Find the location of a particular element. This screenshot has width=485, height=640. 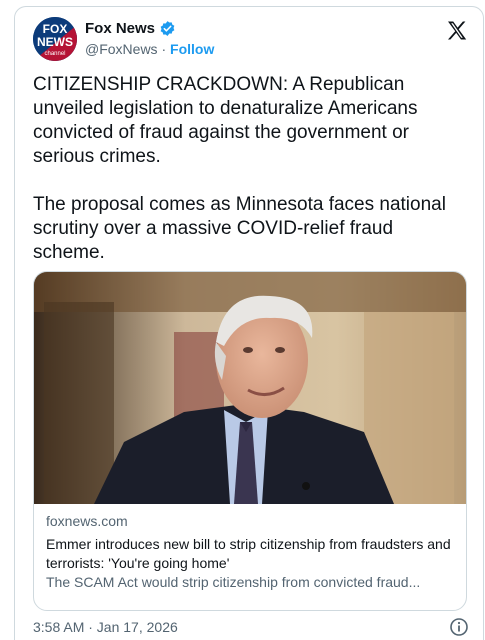

avatar-text-3: channel is located at coordinates (54, 54).